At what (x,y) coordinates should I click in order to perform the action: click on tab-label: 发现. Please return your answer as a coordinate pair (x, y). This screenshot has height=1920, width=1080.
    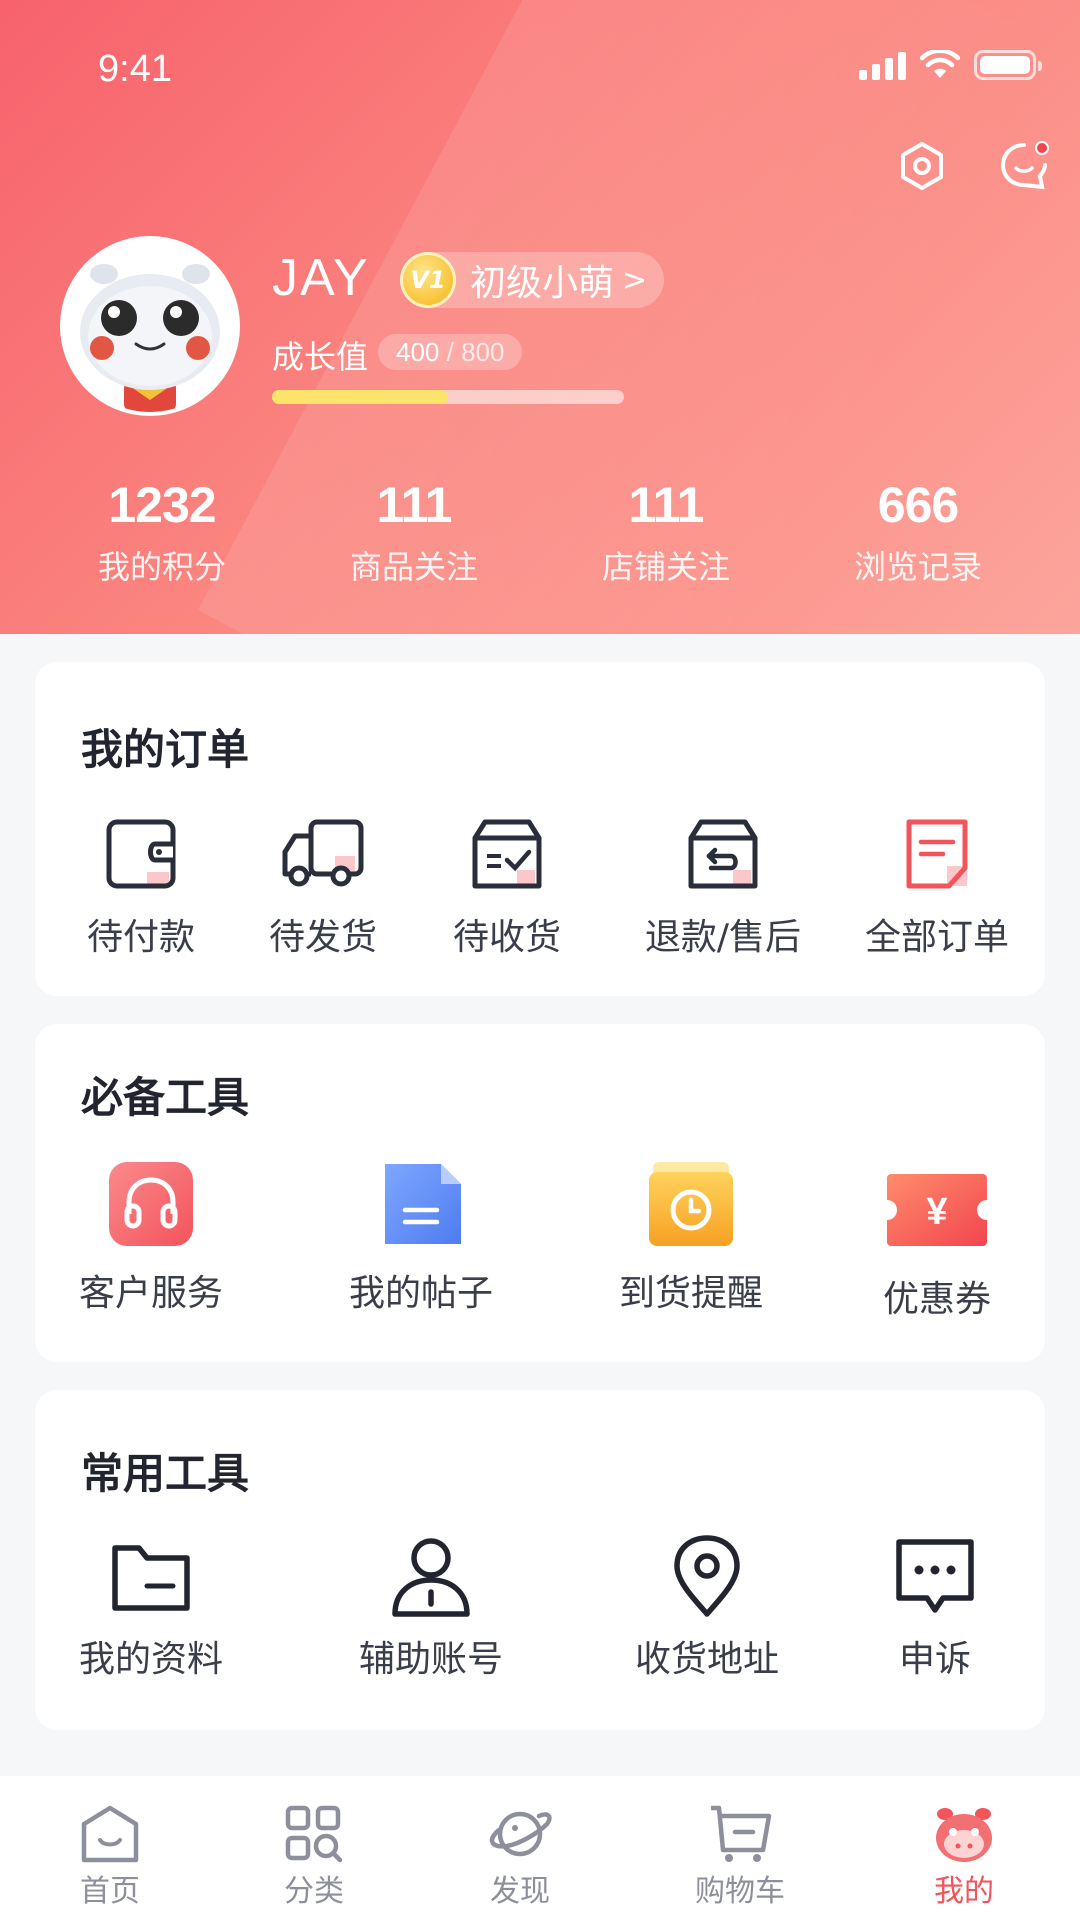
    Looking at the image, I should click on (520, 1891).